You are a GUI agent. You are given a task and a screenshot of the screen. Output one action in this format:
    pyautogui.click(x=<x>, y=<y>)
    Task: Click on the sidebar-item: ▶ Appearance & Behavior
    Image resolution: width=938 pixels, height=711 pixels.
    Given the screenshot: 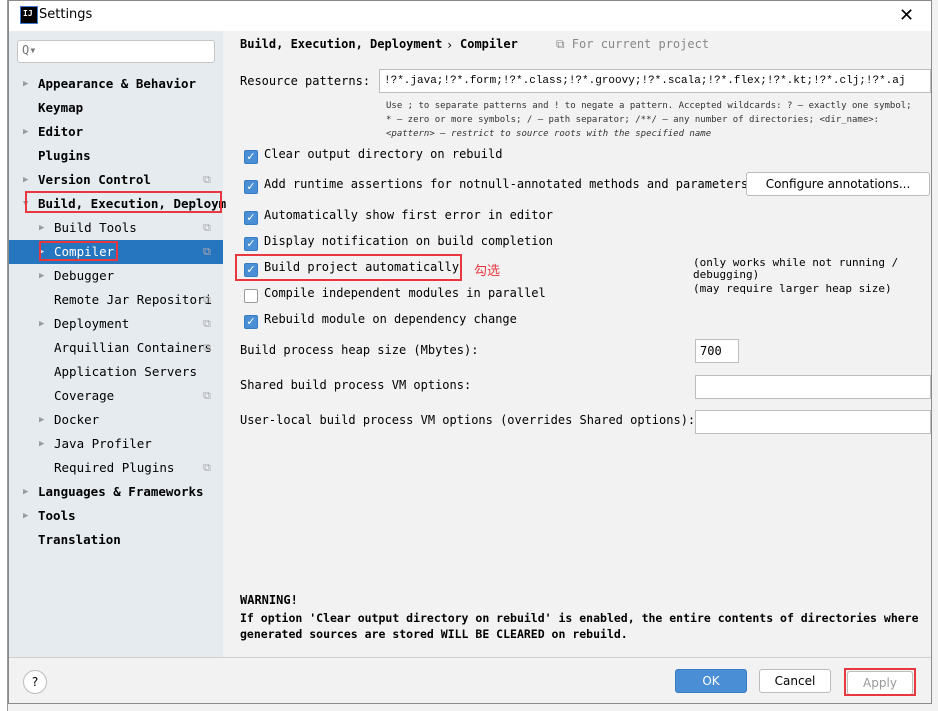 What is the action you would take?
    pyautogui.click(x=116, y=84)
    